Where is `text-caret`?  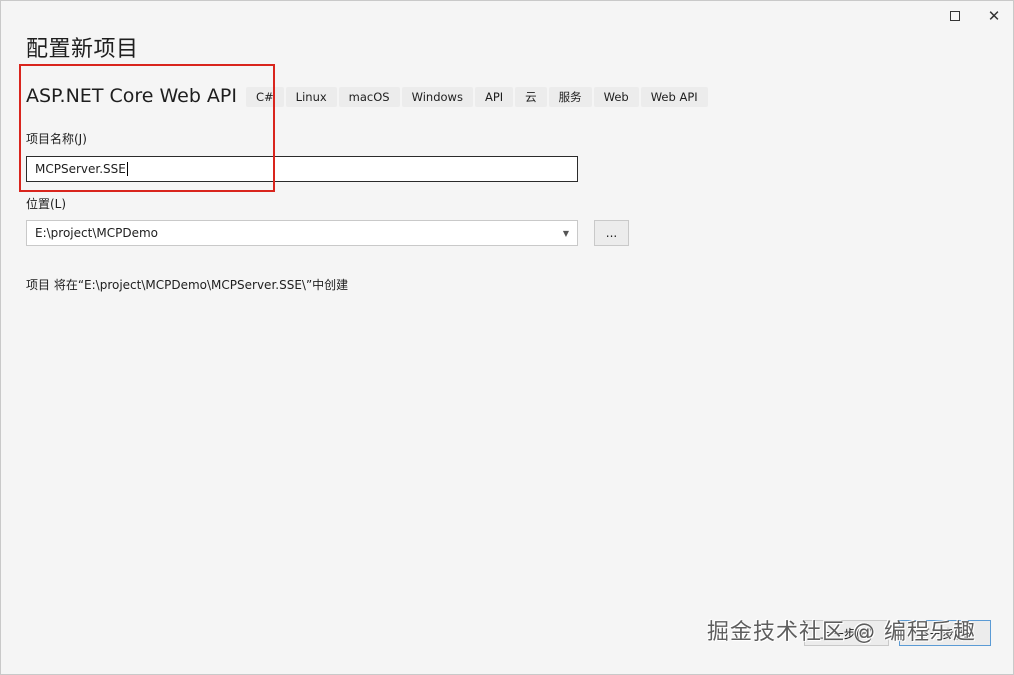
text-caret is located at coordinates (127, 169).